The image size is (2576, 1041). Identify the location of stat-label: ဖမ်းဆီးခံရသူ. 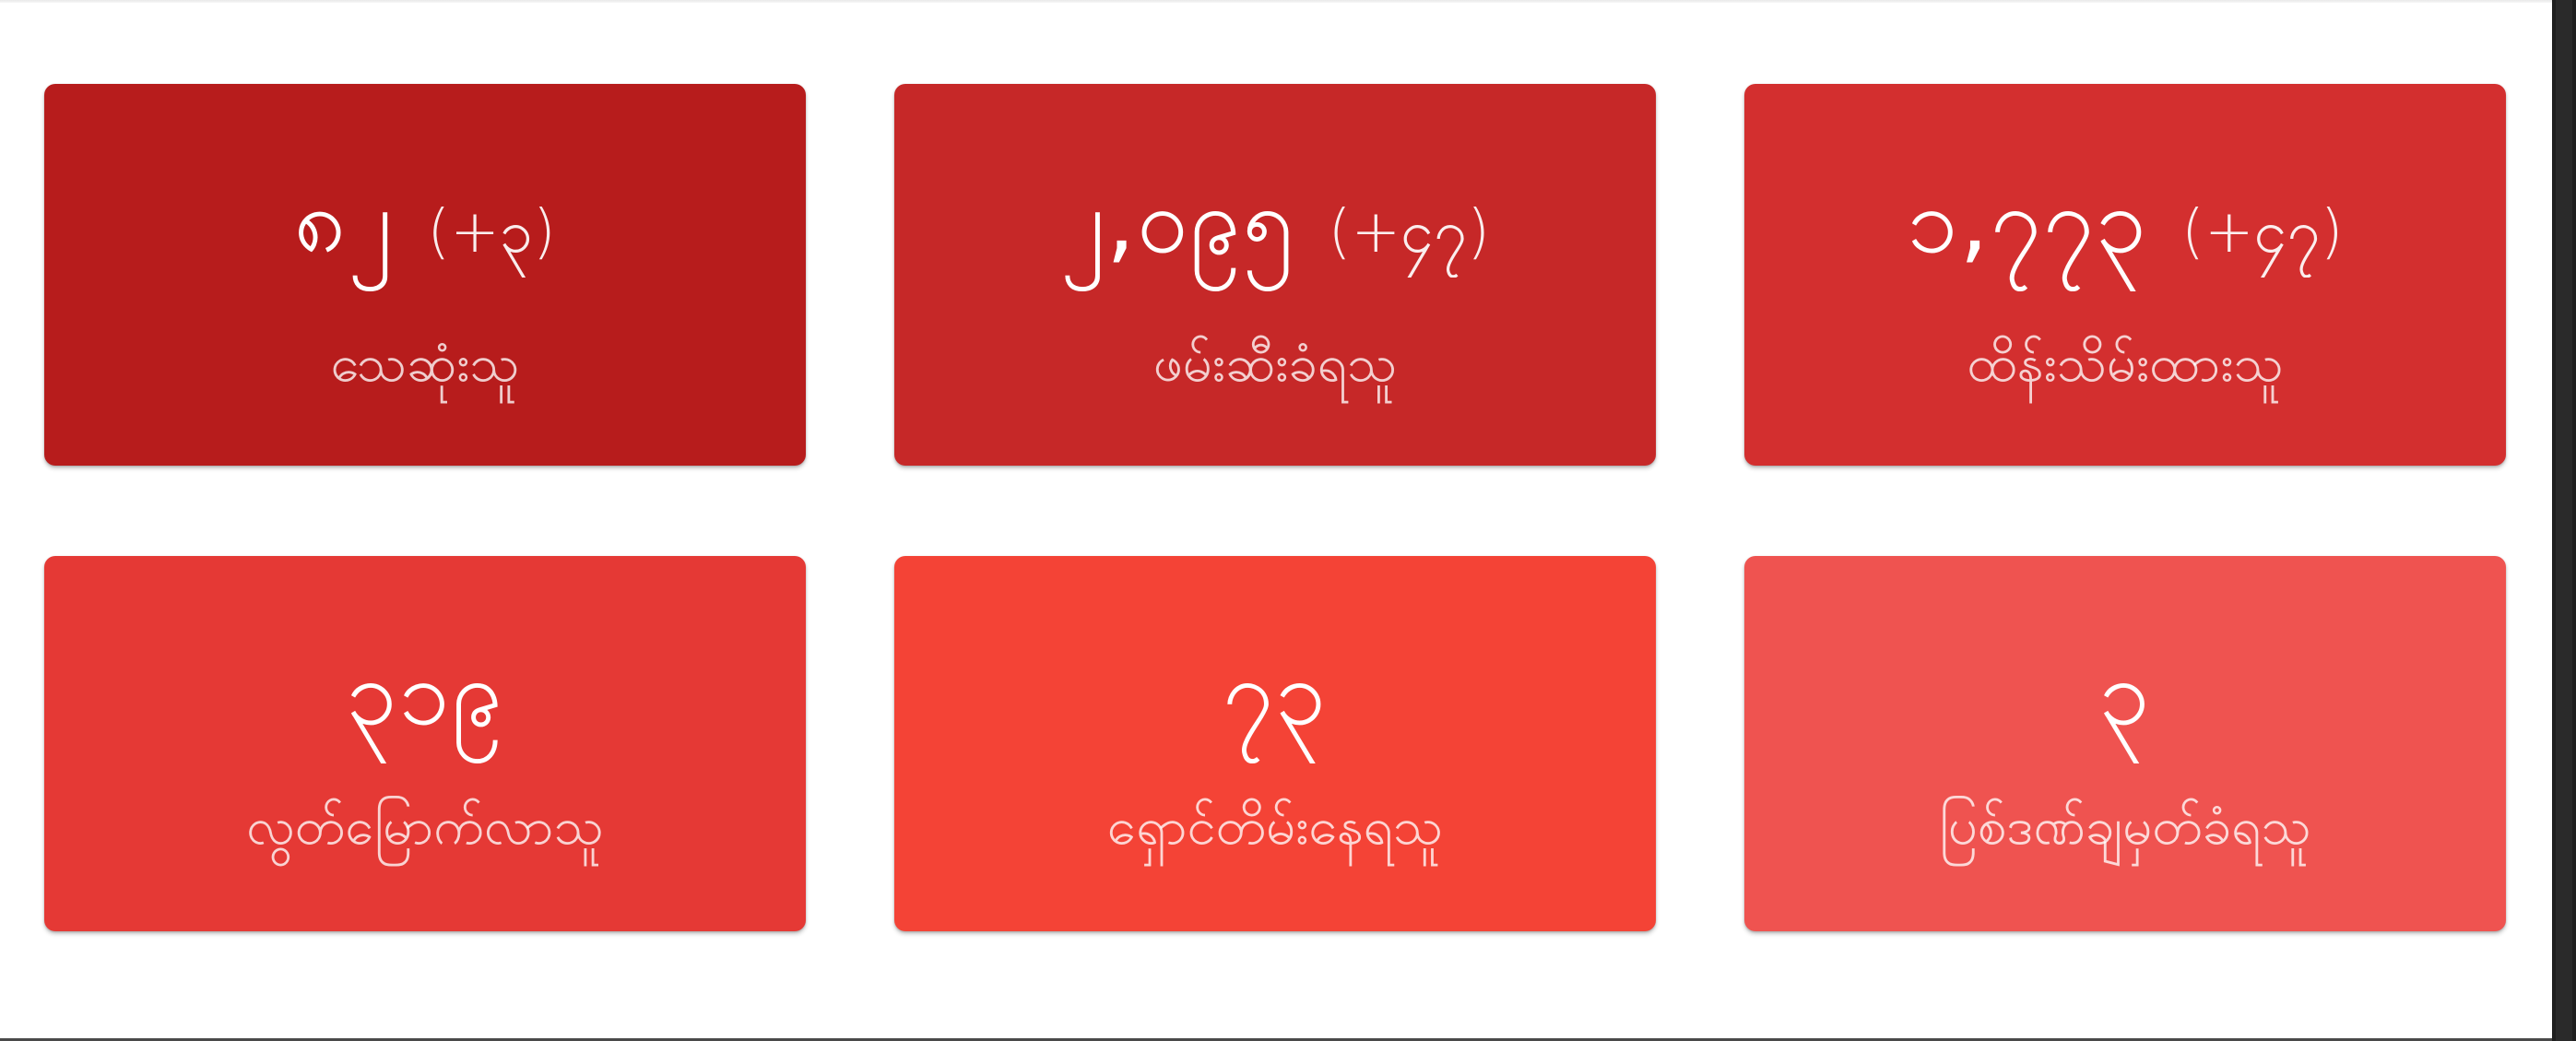
(1275, 364).